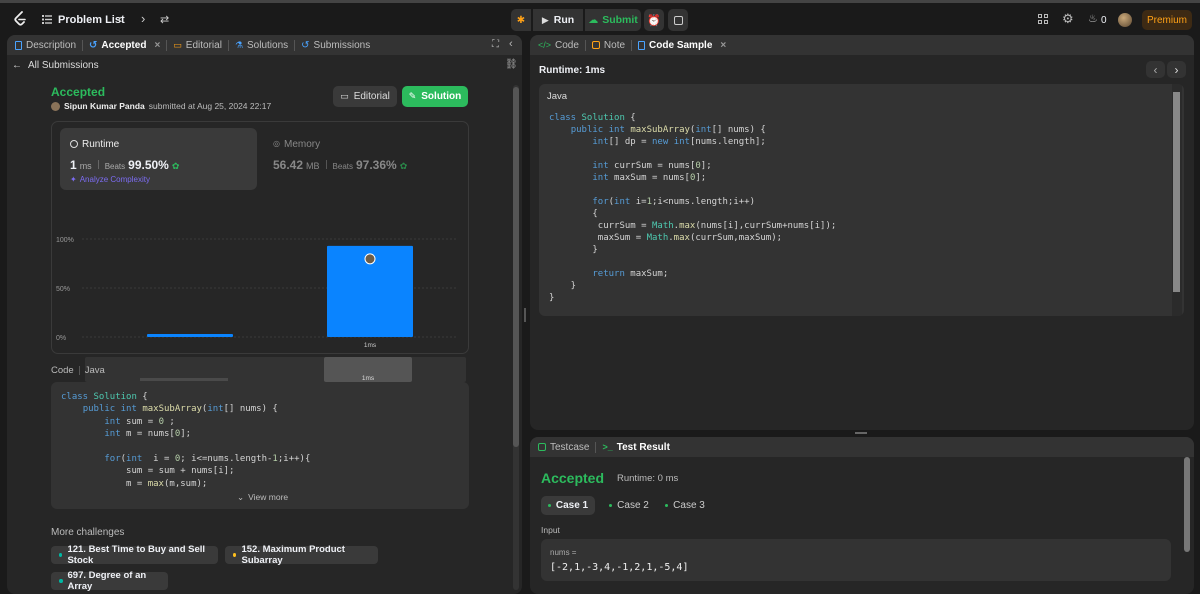  What do you see at coordinates (261, 45) in the screenshot?
I see `tab-solutions: ⚗ Solutions` at bounding box center [261, 45].